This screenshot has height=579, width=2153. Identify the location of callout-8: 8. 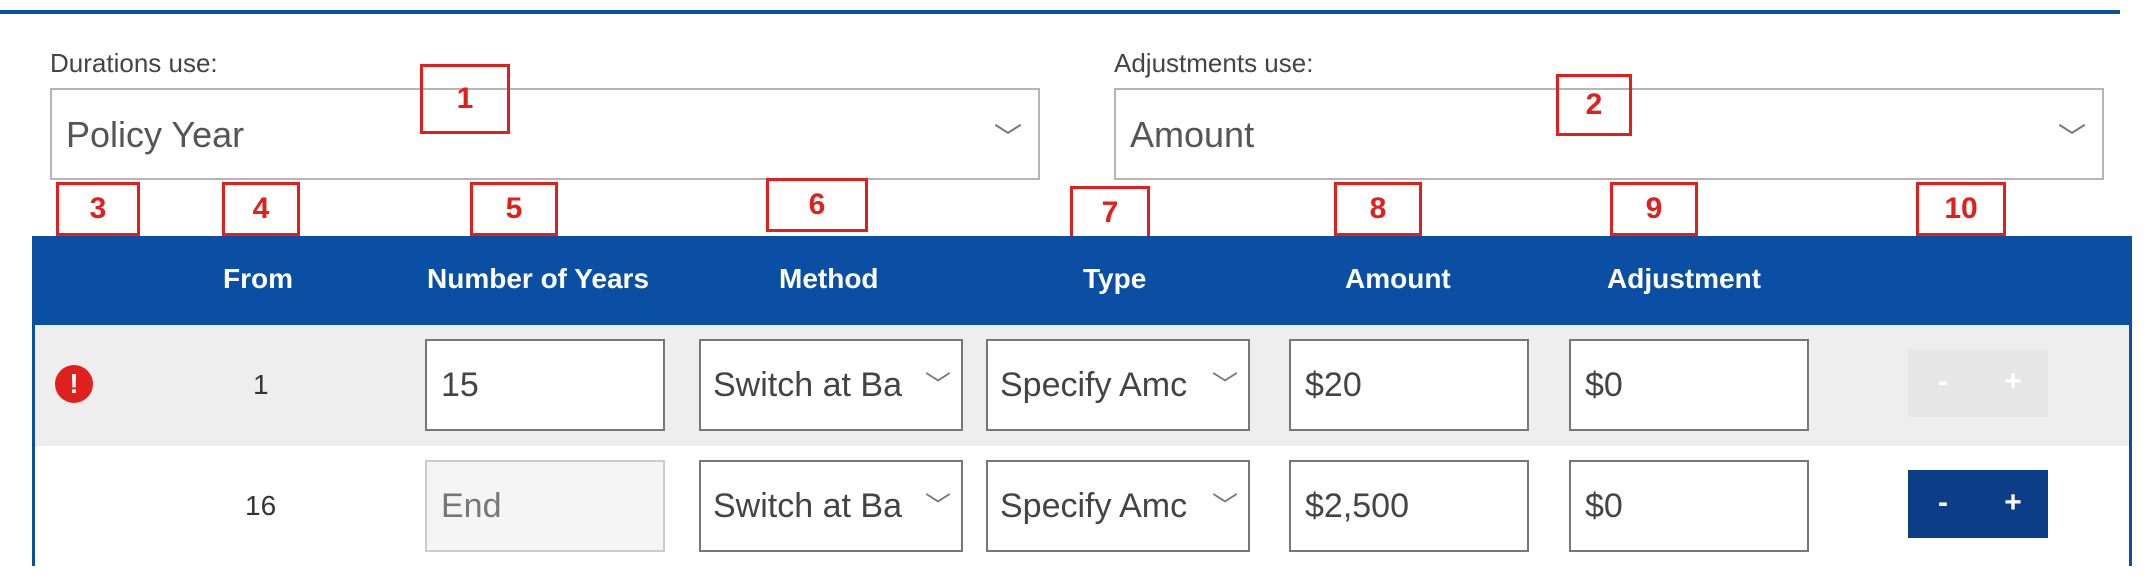
(1378, 209).